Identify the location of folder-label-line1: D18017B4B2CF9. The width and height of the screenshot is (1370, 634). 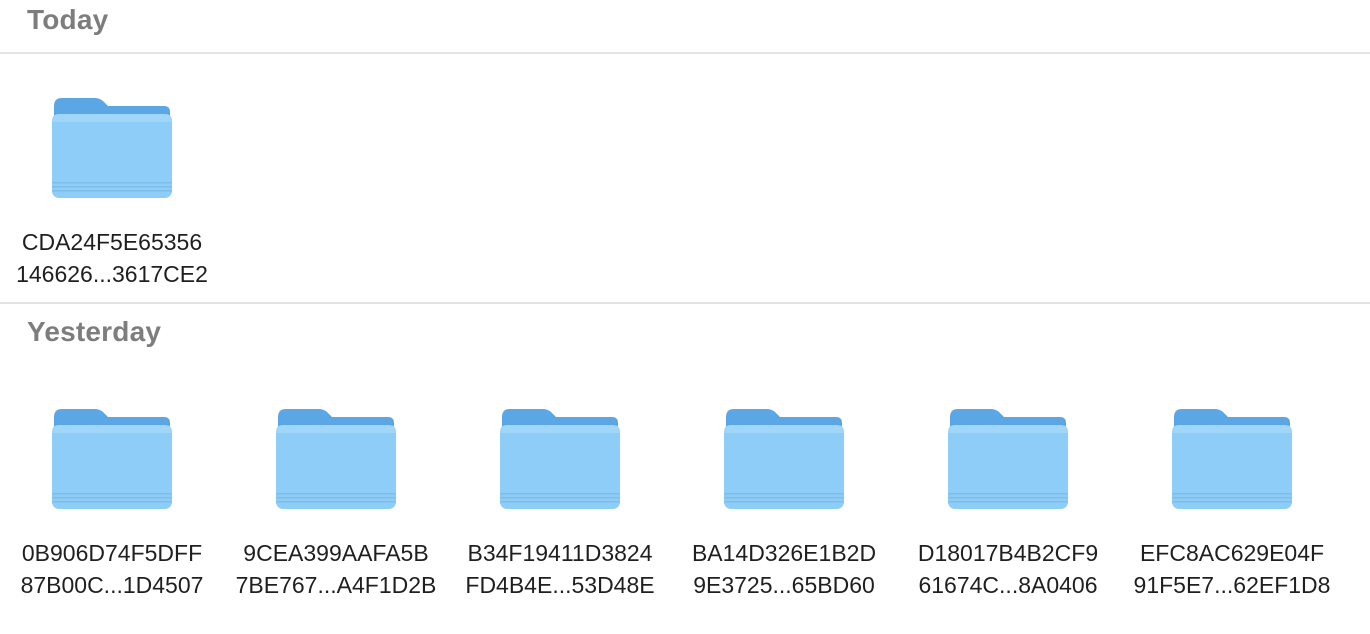
(1008, 553).